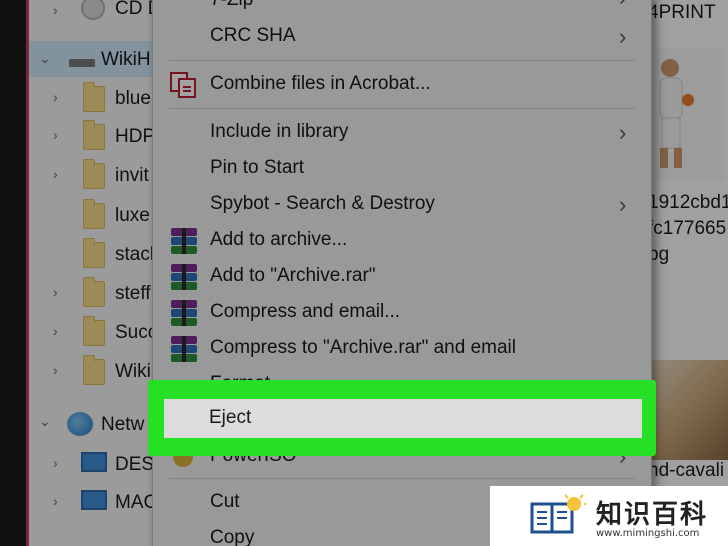 The width and height of the screenshot is (728, 546). Describe the element at coordinates (13, 273) in the screenshot. I see `window-edge` at that location.